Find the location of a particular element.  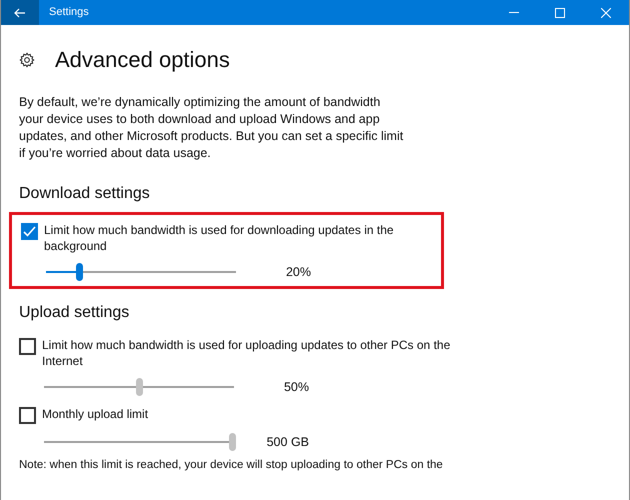

description: By default, we’re dynamically optimizing the amount of bandwidth your device uses to both download and upload Windows and app updates, and other Microsoft products. But you can set a specific limit if you’re worried about data usage. is located at coordinates (211, 128).